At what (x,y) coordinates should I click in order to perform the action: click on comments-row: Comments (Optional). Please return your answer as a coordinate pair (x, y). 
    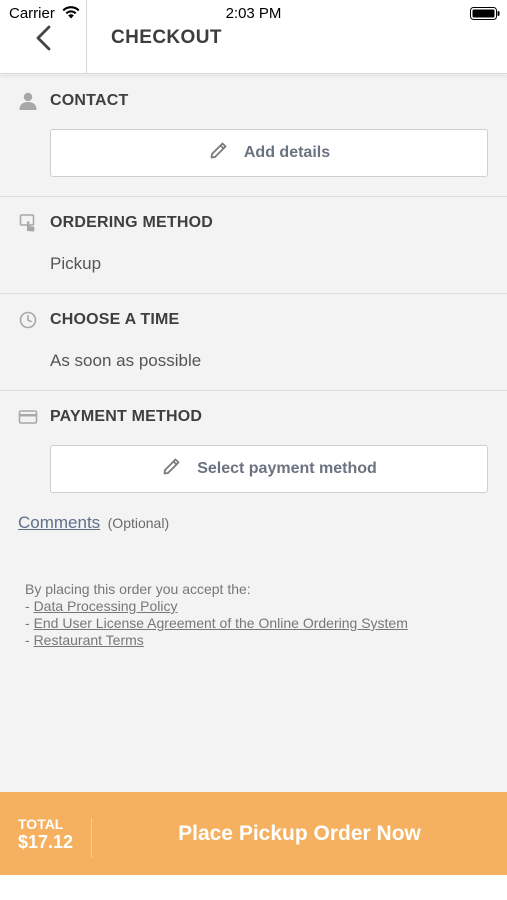
    Looking at the image, I should click on (93, 523).